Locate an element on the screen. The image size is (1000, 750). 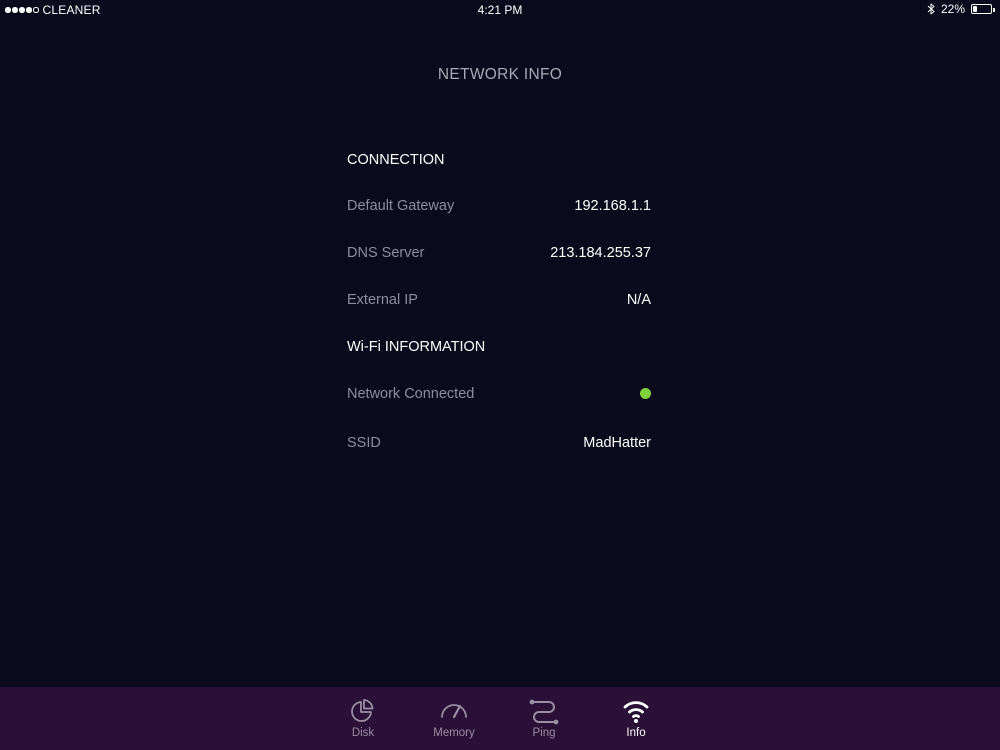
dns-server-label: DNS Server is located at coordinates (386, 253).